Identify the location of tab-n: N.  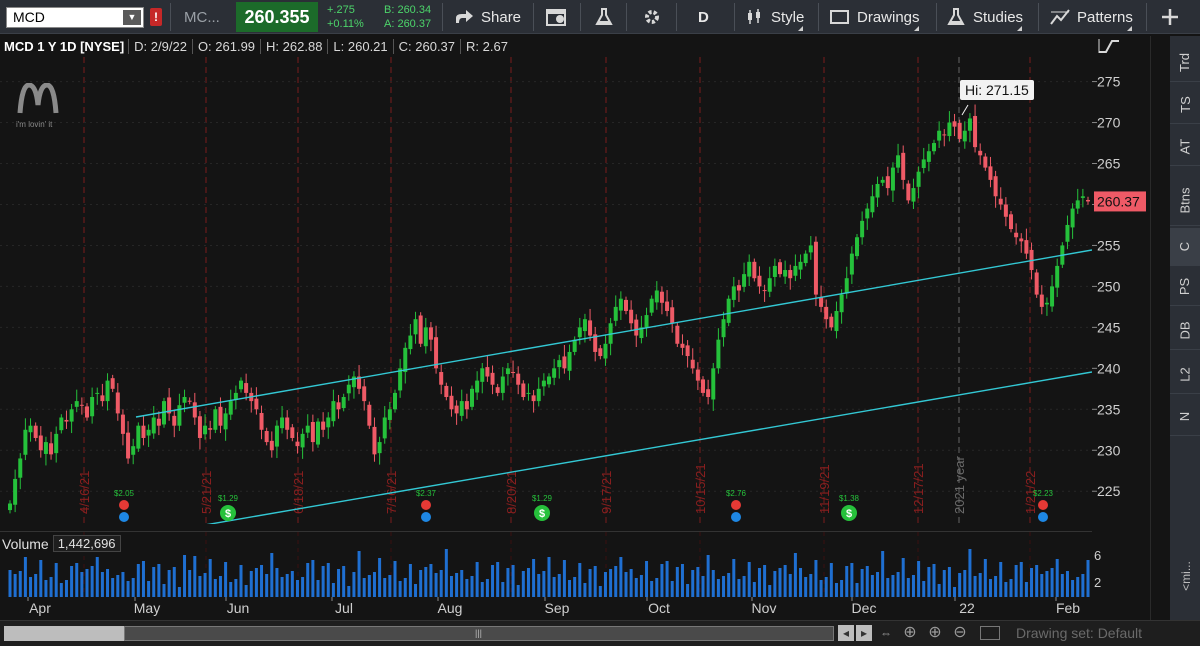
(1185, 417).